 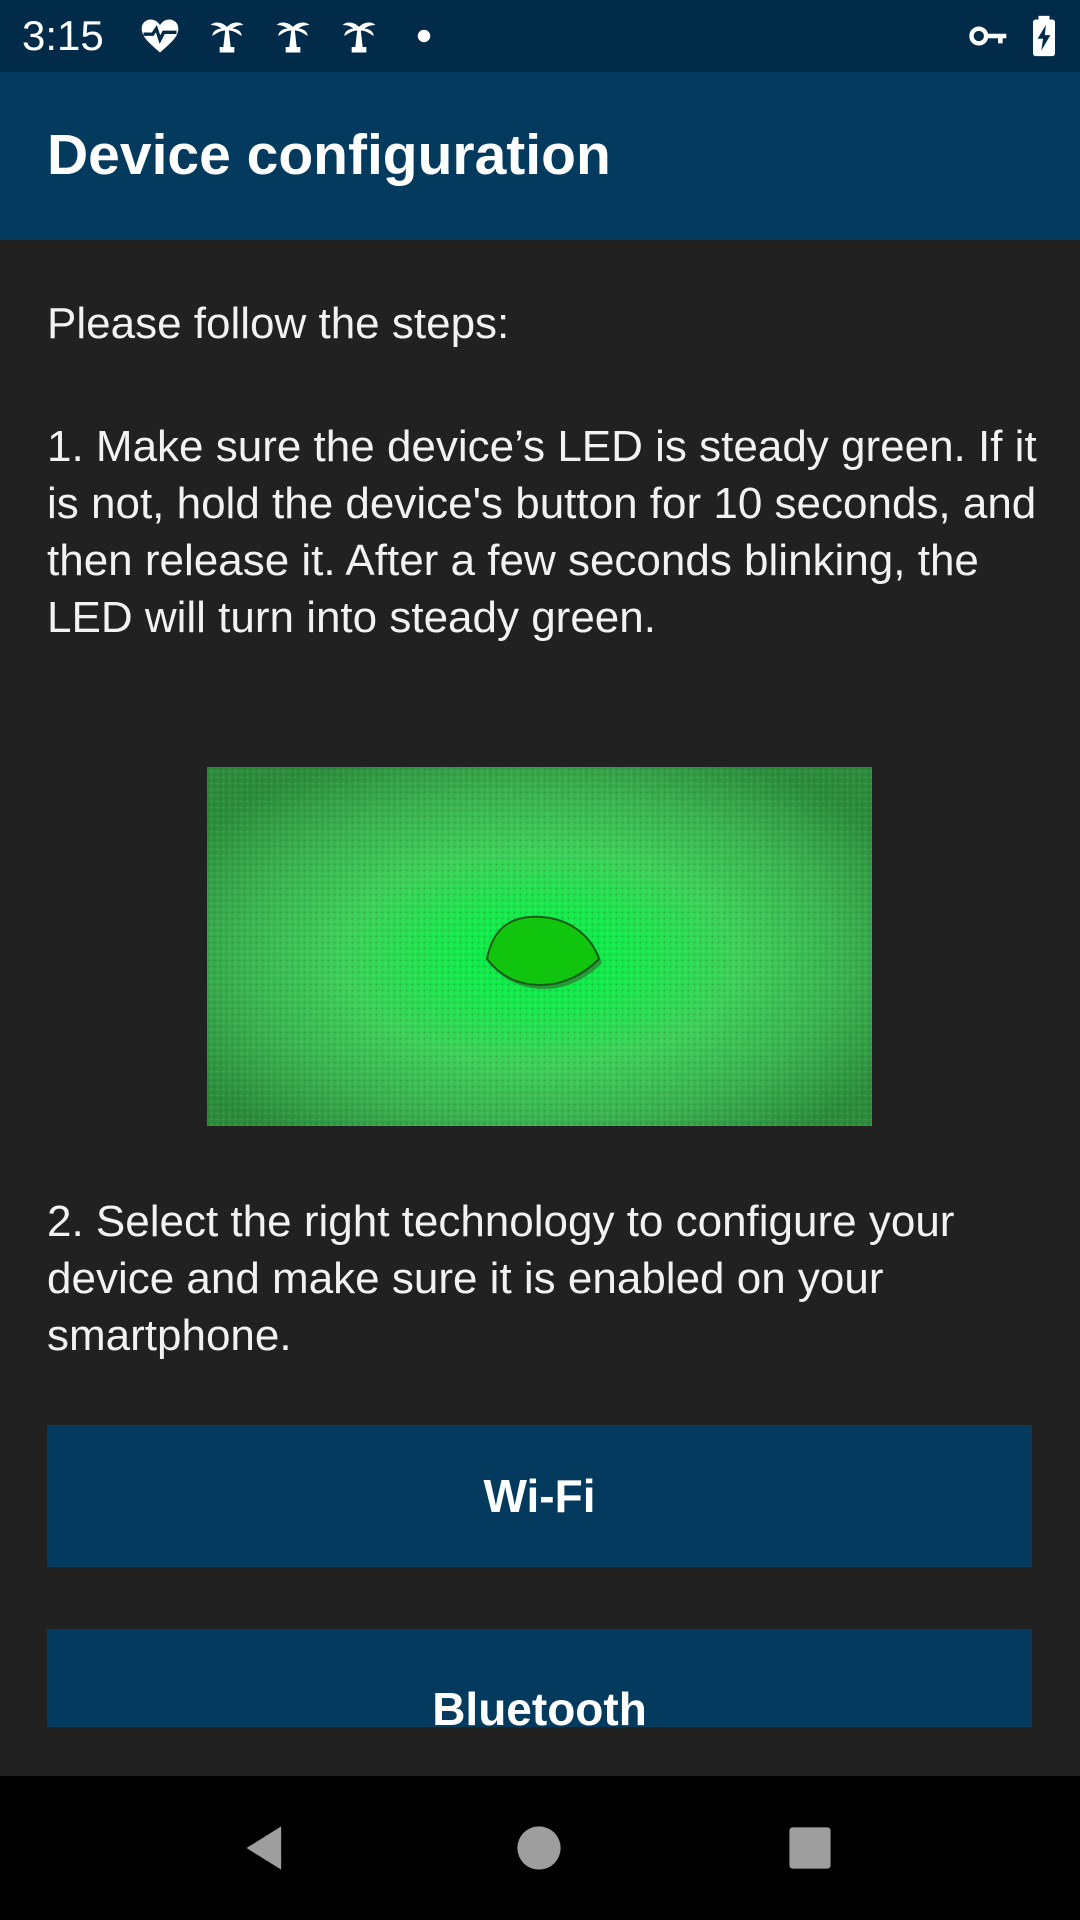 I want to click on status-time: 3:15, so click(x=63, y=35).